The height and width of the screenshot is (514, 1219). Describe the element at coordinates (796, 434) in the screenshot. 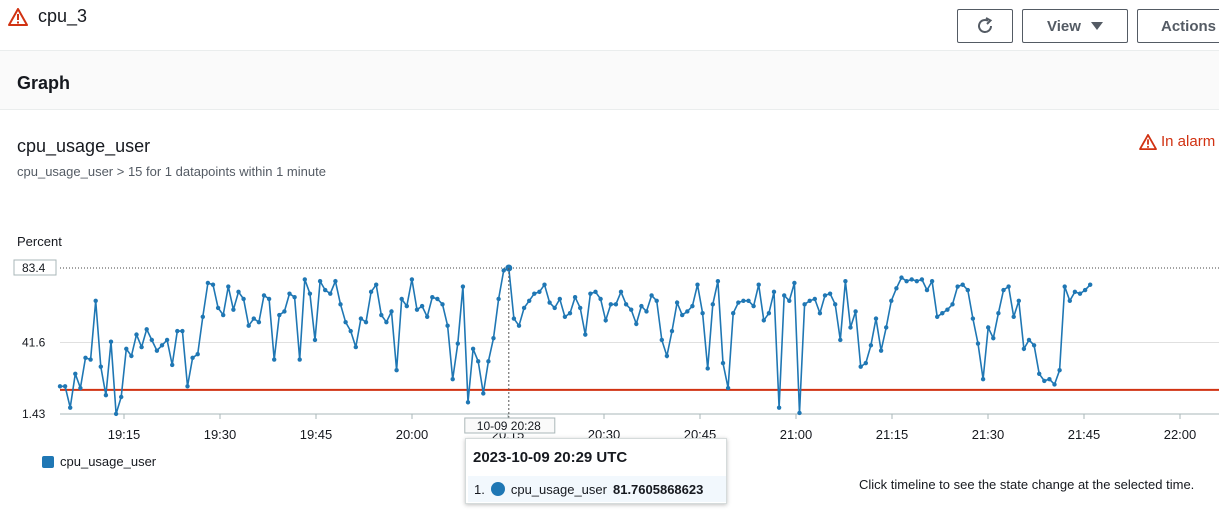

I see `x-tick-label: 21:00` at that location.